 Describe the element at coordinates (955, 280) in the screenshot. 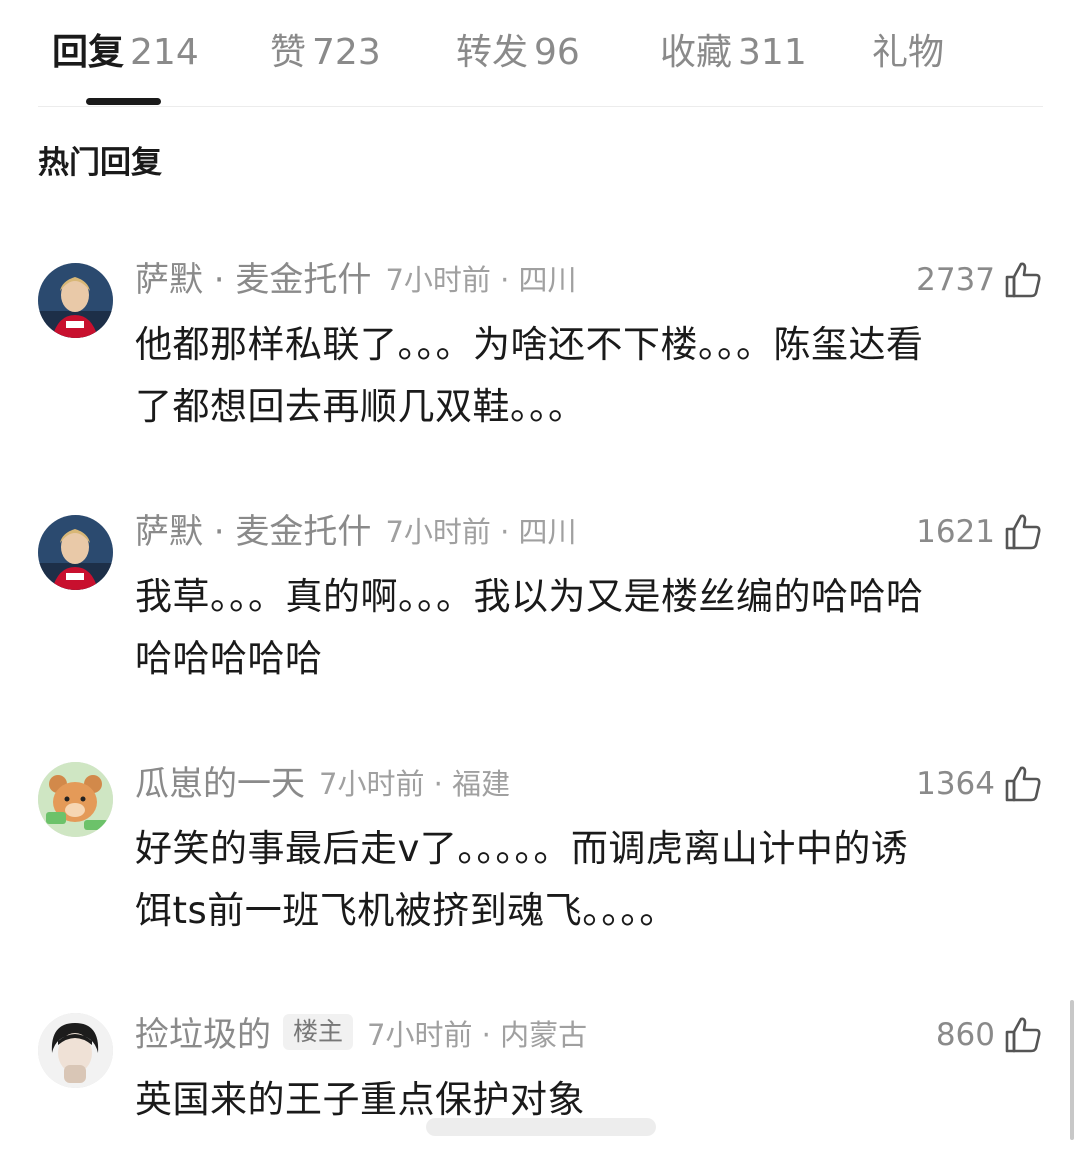

I see `like-count: 2737` at that location.